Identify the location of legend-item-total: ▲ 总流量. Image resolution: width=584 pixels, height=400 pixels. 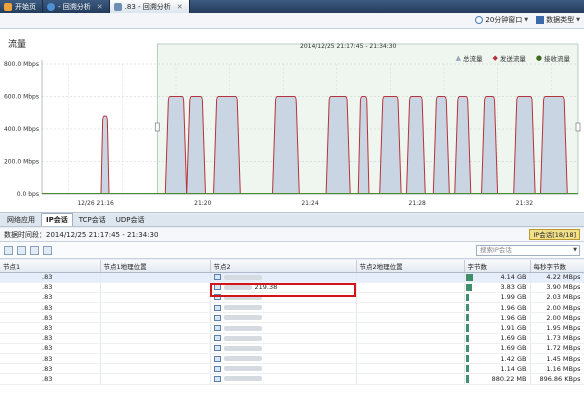
(469, 58).